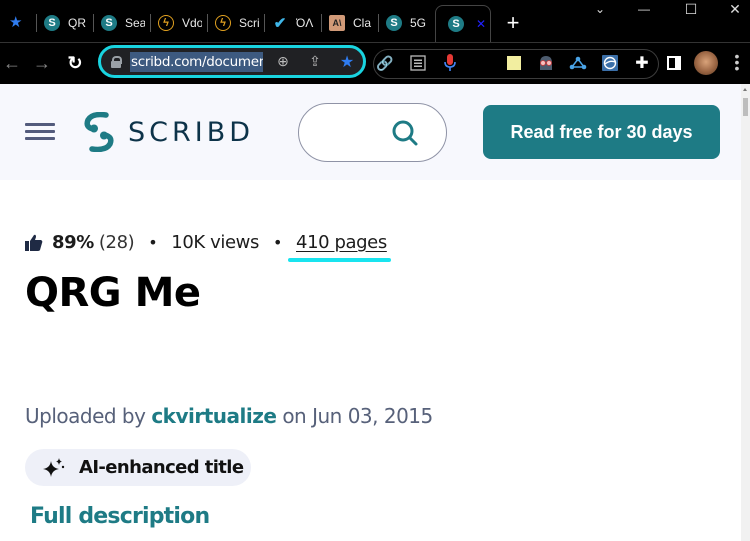  What do you see at coordinates (113, 293) in the screenshot?
I see `document-title: QRG Me` at bounding box center [113, 293].